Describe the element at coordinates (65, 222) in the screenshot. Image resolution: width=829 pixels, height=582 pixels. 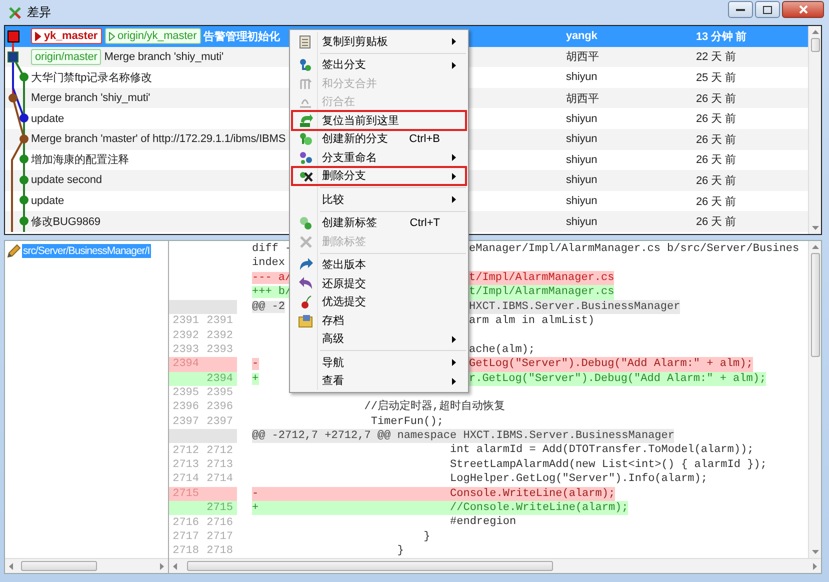
I see `commit-message: 修改BUG9869` at that location.